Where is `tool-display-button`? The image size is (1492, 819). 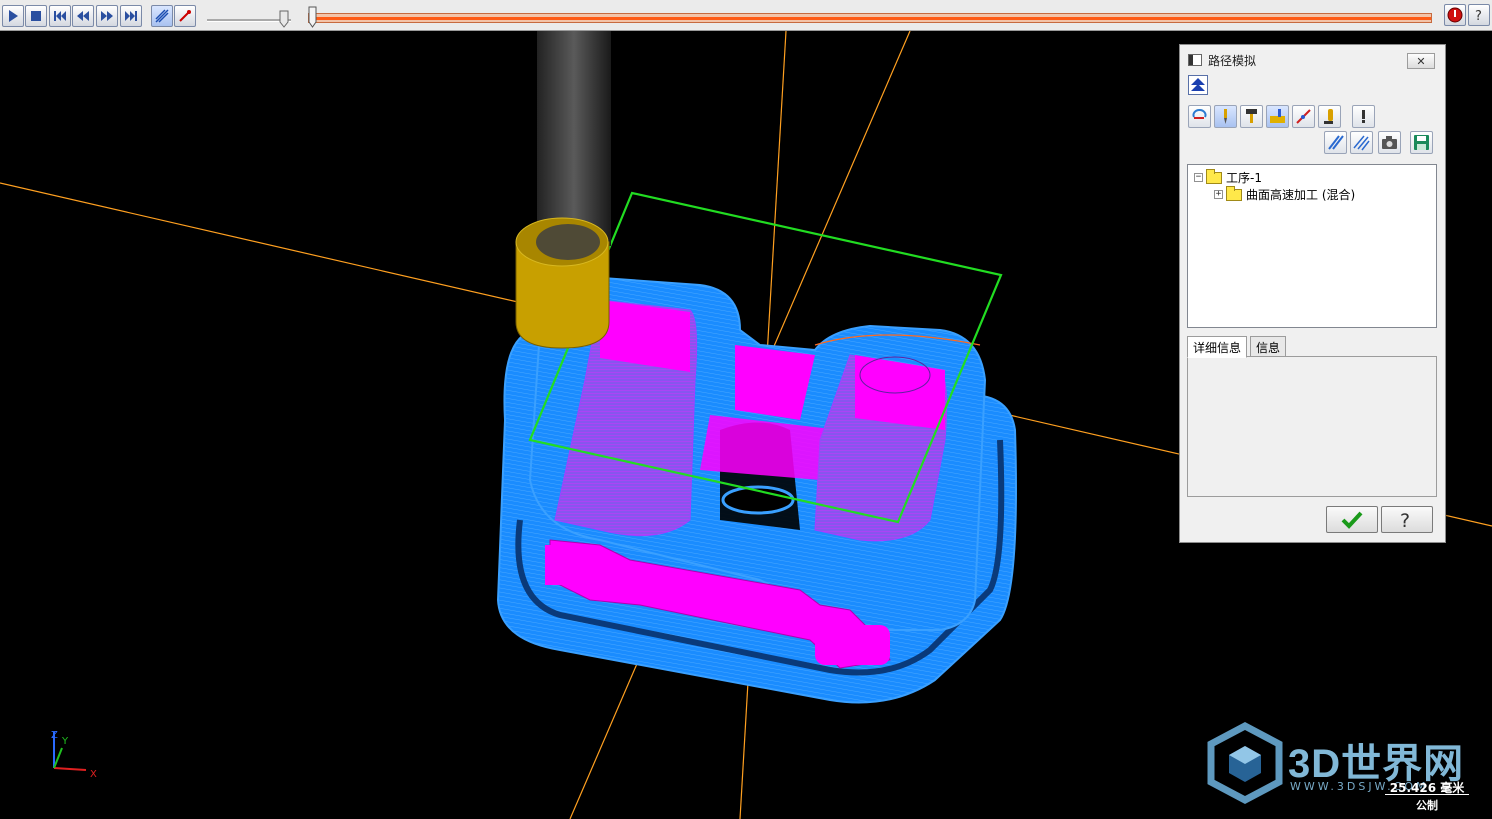
tool-display-button is located at coordinates (1225, 116).